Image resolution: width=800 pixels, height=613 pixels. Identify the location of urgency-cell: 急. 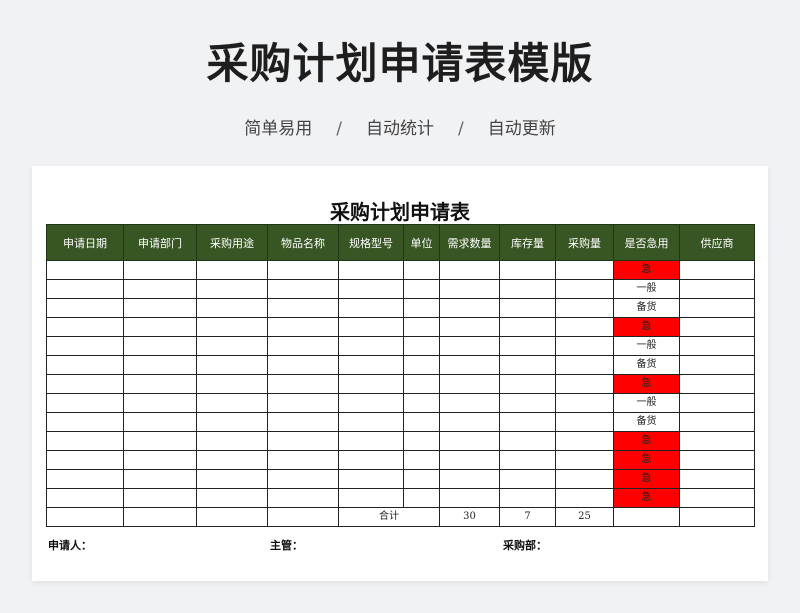
(646, 384).